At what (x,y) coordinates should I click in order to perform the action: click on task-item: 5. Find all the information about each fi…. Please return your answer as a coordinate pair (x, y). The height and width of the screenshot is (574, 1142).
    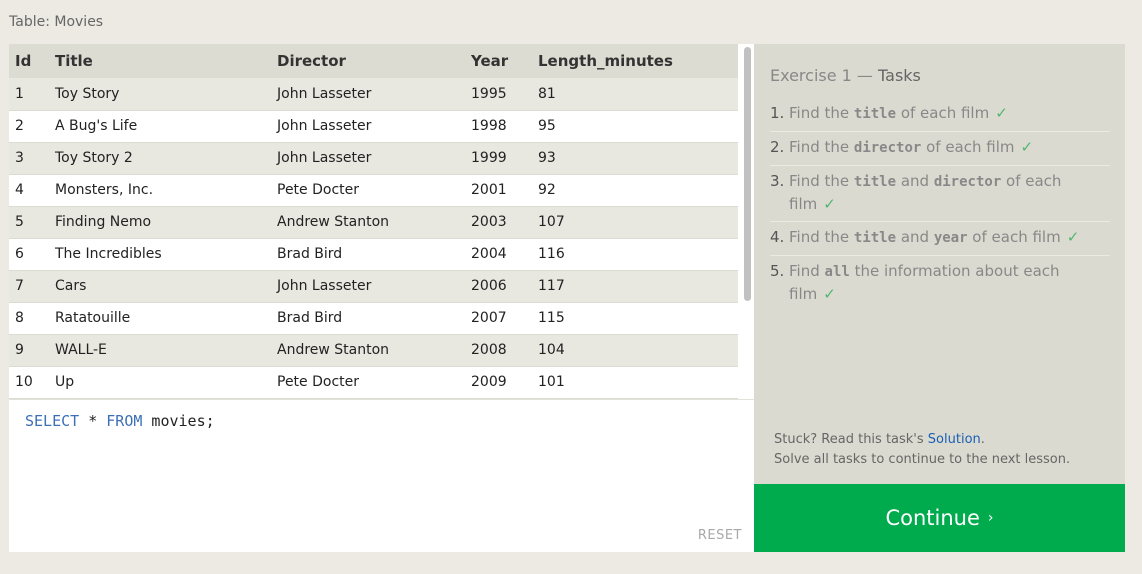
    Looking at the image, I should click on (940, 283).